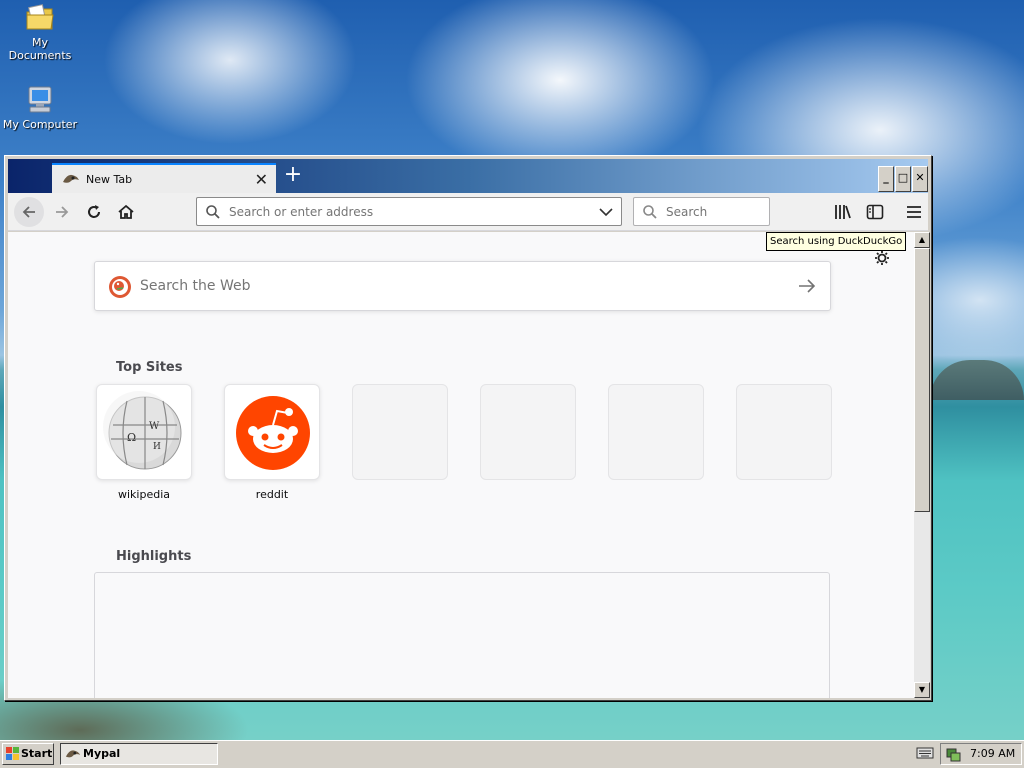 Image resolution: width=1024 pixels, height=768 pixels. I want to click on web-search-box, so click(462, 286).